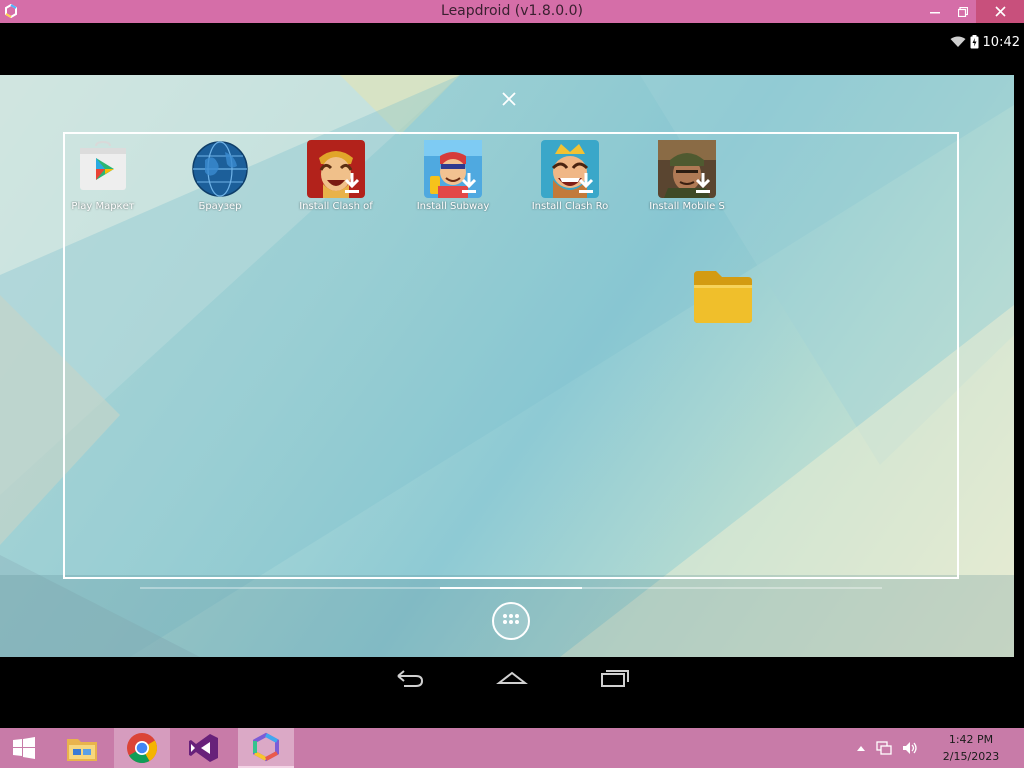 The width and height of the screenshot is (1024, 768). Describe the element at coordinates (509, 99) in the screenshot. I see `close-edit-icon` at that location.